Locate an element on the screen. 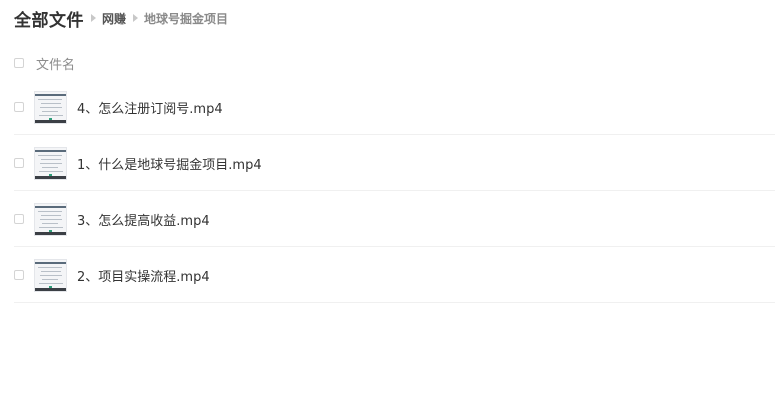  file-row: 1、什么是地球号掘金项目.mp4 is located at coordinates (387, 163).